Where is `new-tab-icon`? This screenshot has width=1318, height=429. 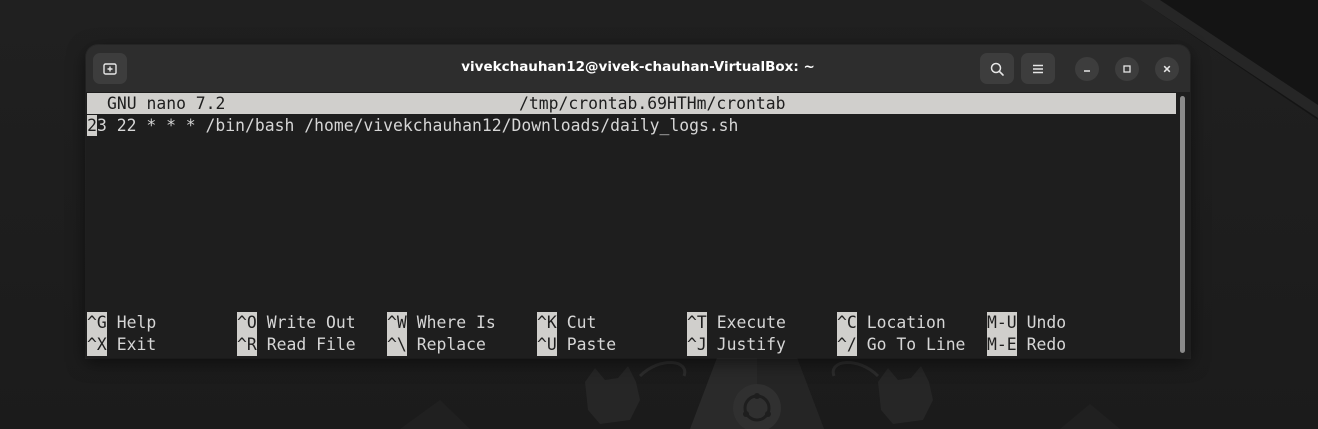 new-tab-icon is located at coordinates (110, 68).